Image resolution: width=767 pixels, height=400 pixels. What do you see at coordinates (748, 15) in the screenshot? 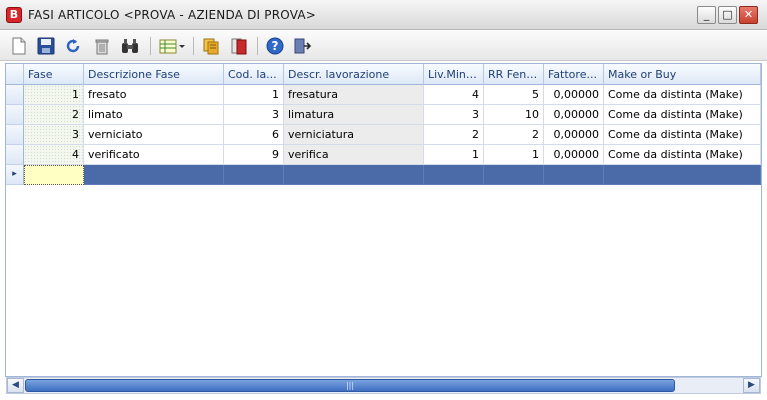
I see `close-button: ✕` at bounding box center [748, 15].